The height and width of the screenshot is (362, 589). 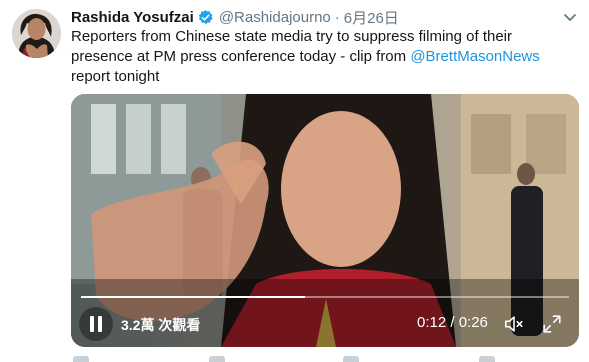 I want to click on video-time: 0:12 / 0:26, so click(x=452, y=322).